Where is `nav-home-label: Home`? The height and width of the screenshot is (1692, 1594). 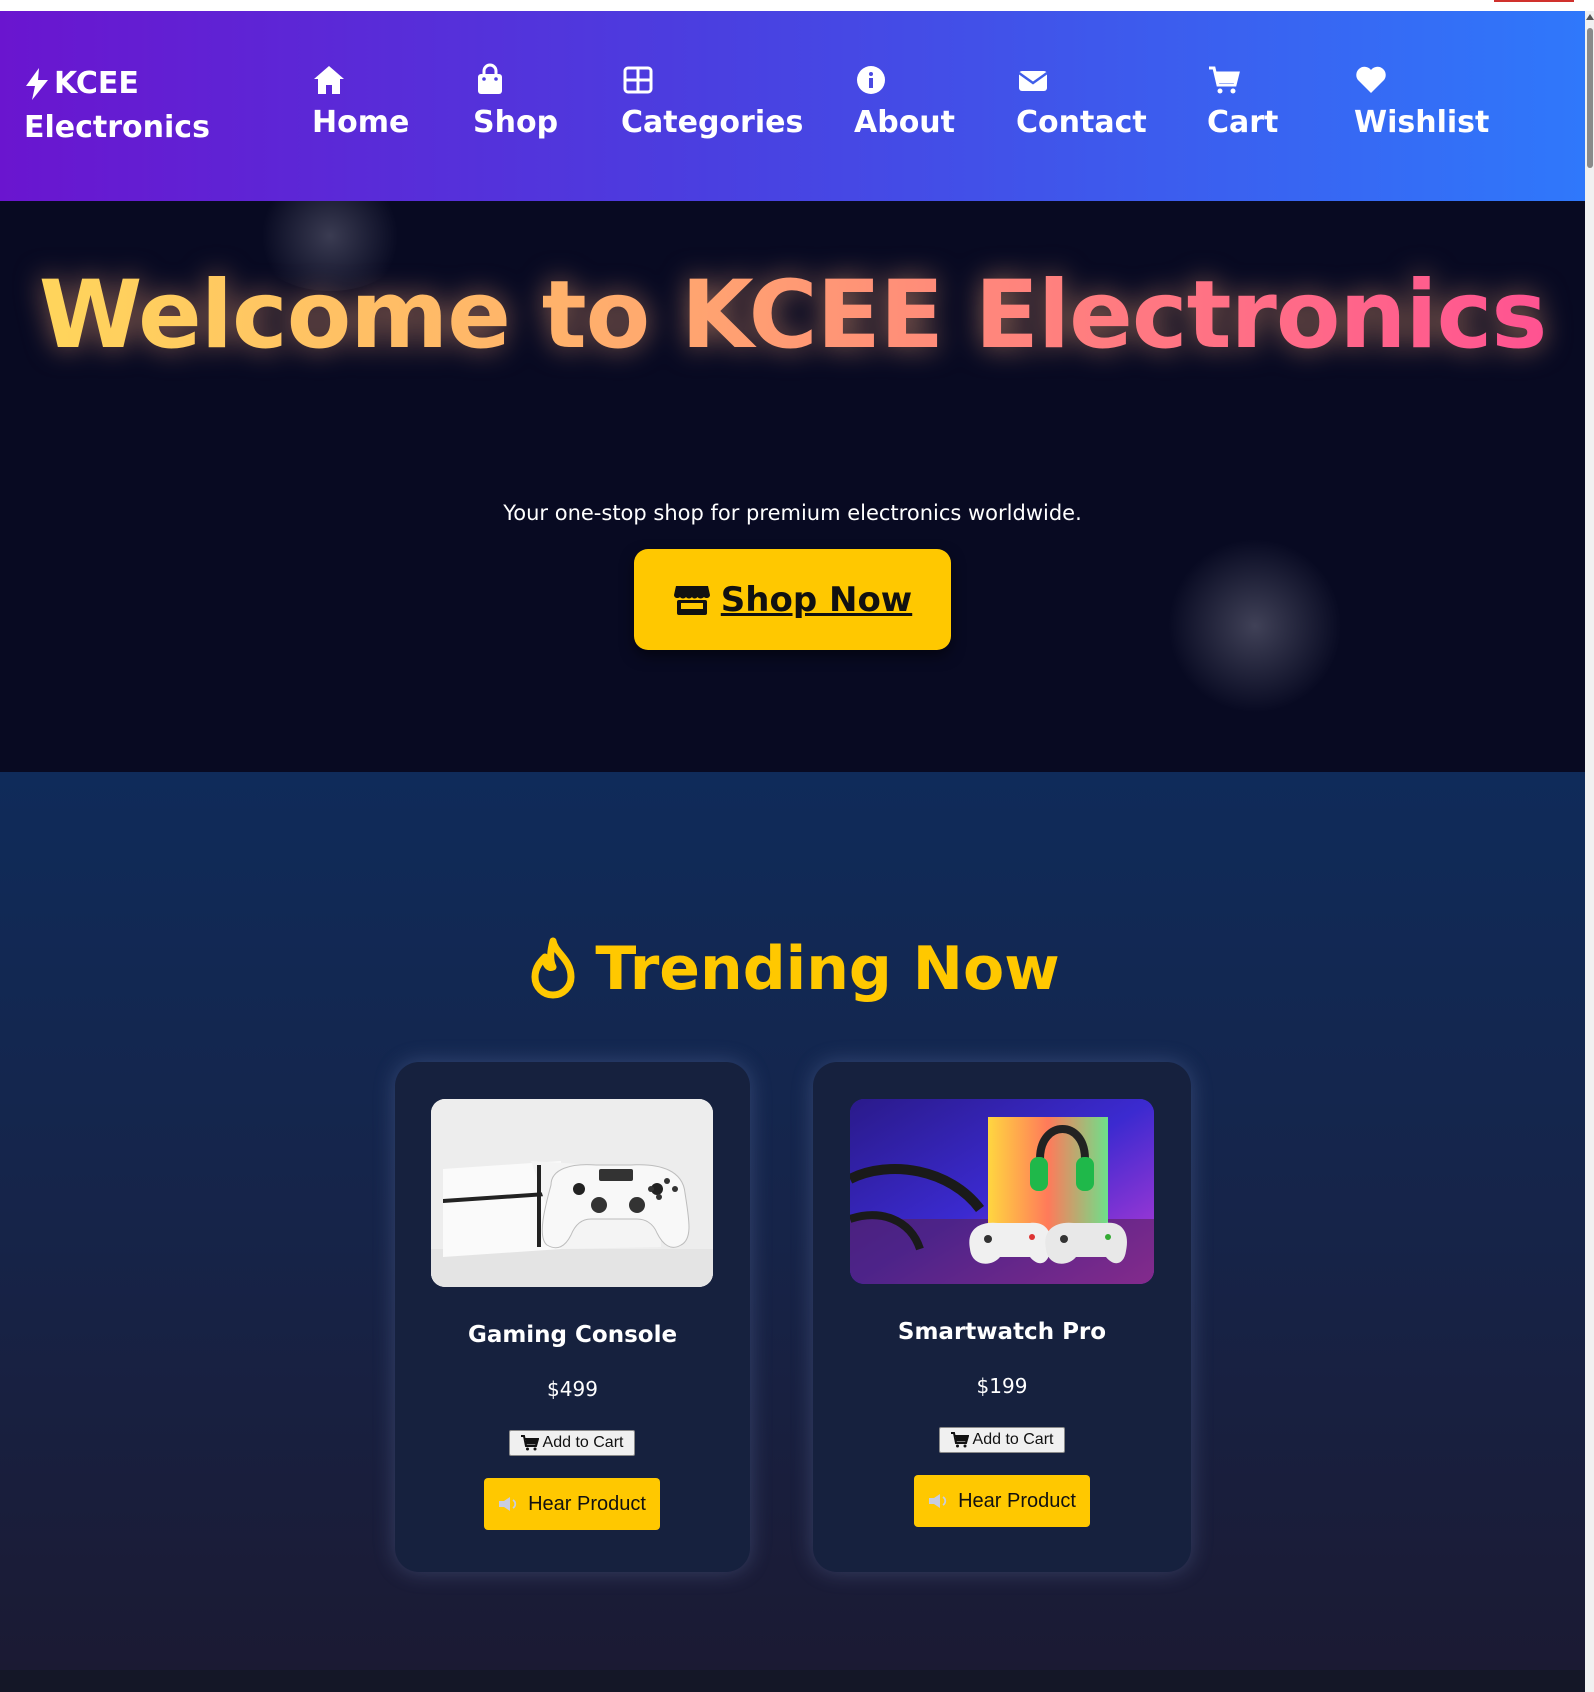
nav-home-label: Home is located at coordinates (361, 122).